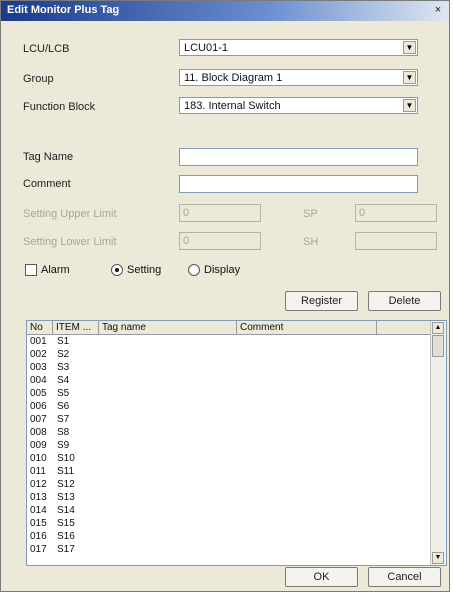 The width and height of the screenshot is (454, 597). Describe the element at coordinates (362, 213) in the screenshot. I see `sp-value: 0` at that location.